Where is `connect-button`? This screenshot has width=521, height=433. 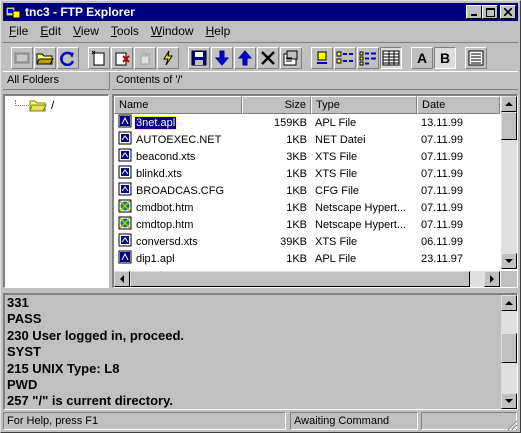
connect-button is located at coordinates (22, 58).